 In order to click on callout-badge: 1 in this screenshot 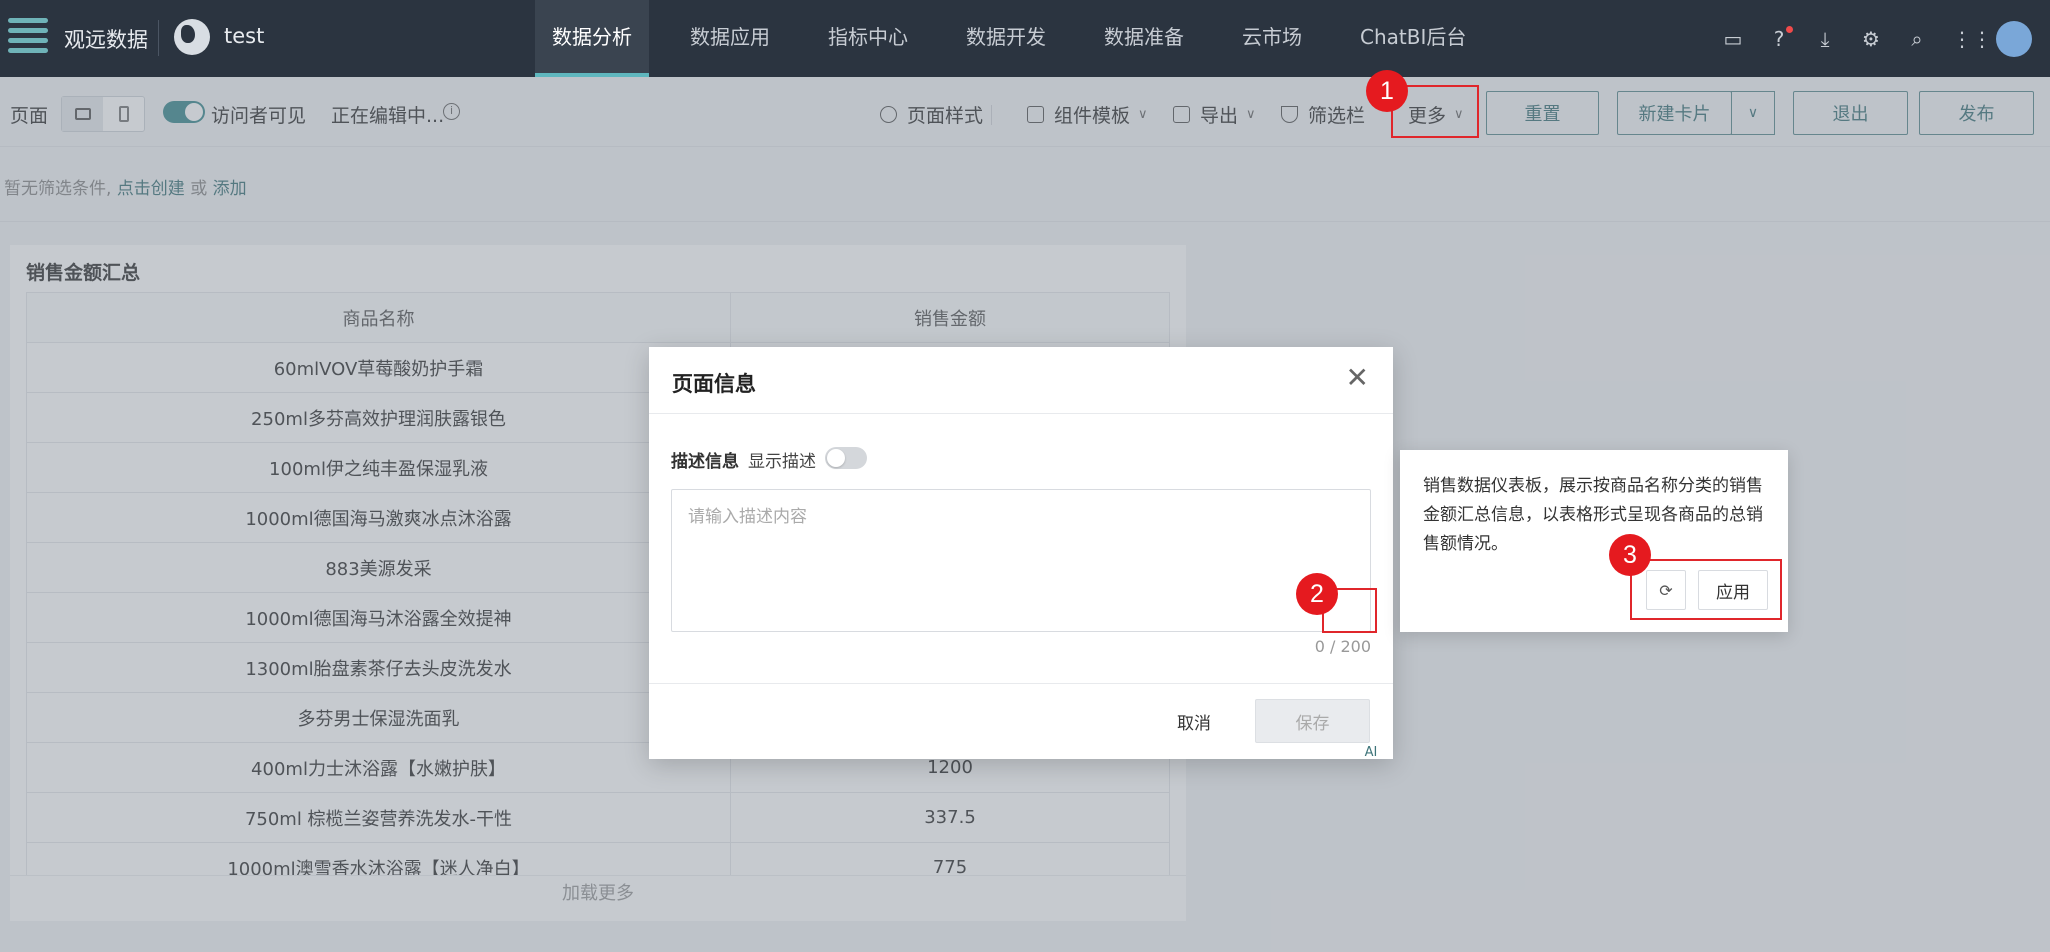, I will do `click(1387, 91)`.